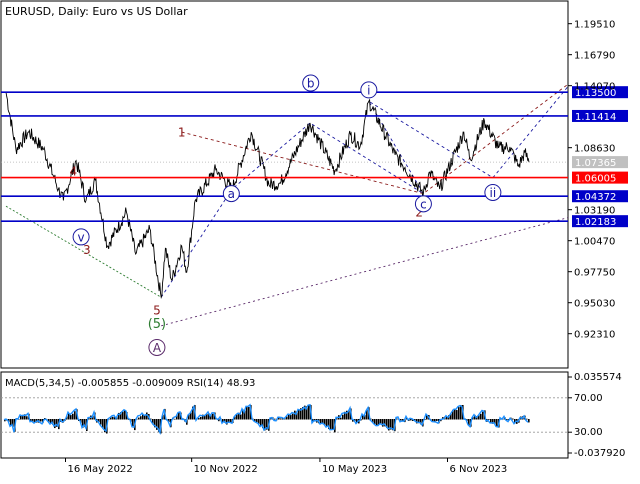 This screenshot has height=484, width=640. I want to click on time-tick-label: 10 May 2023, so click(354, 469).